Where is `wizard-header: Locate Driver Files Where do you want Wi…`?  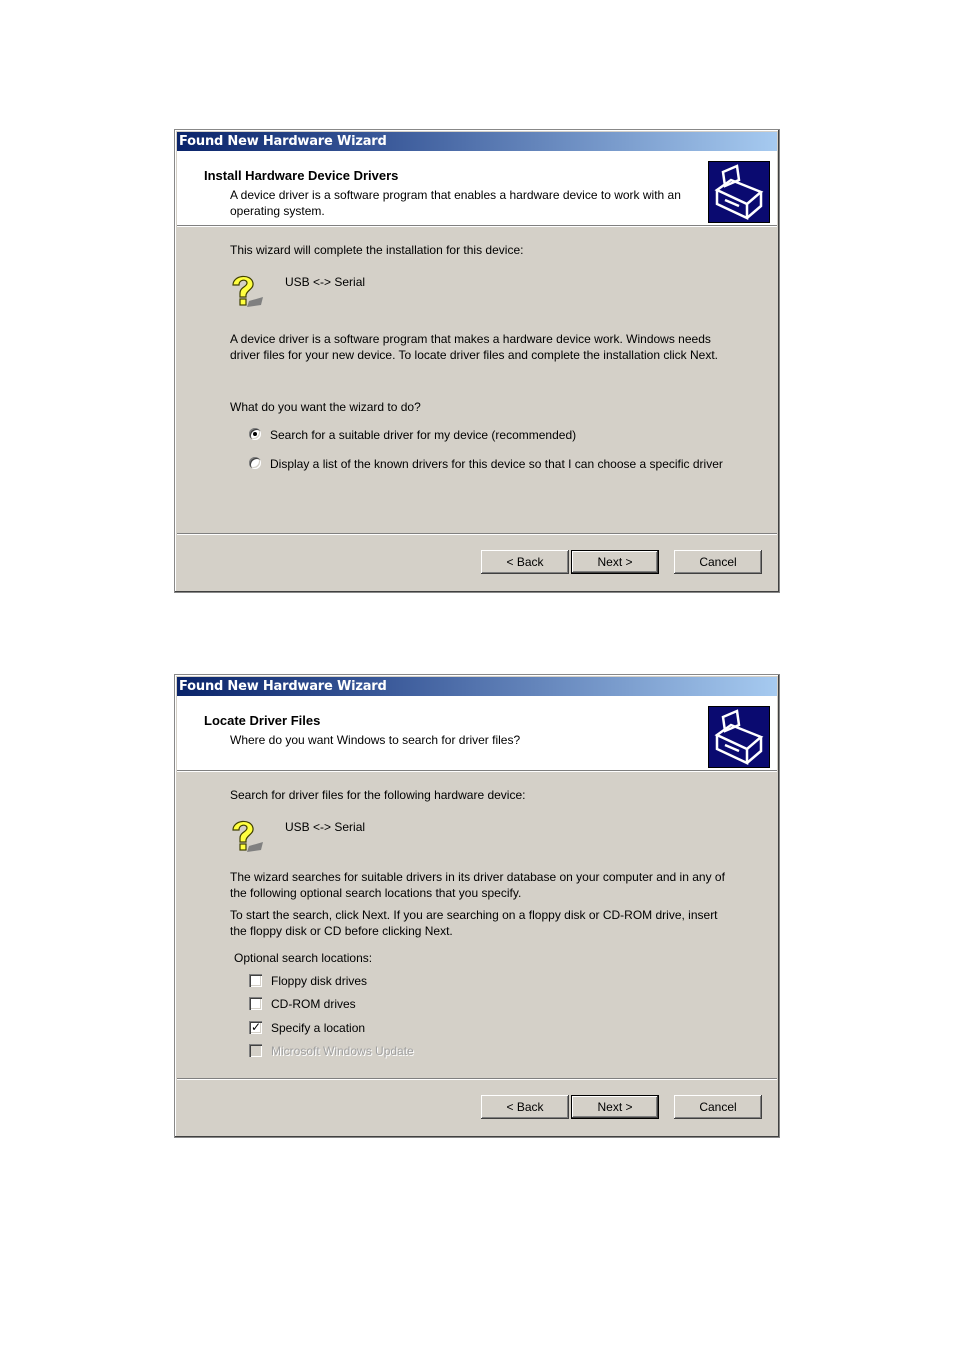
wizard-header: Locate Driver Files Where do you want Wi… is located at coordinates (477, 734).